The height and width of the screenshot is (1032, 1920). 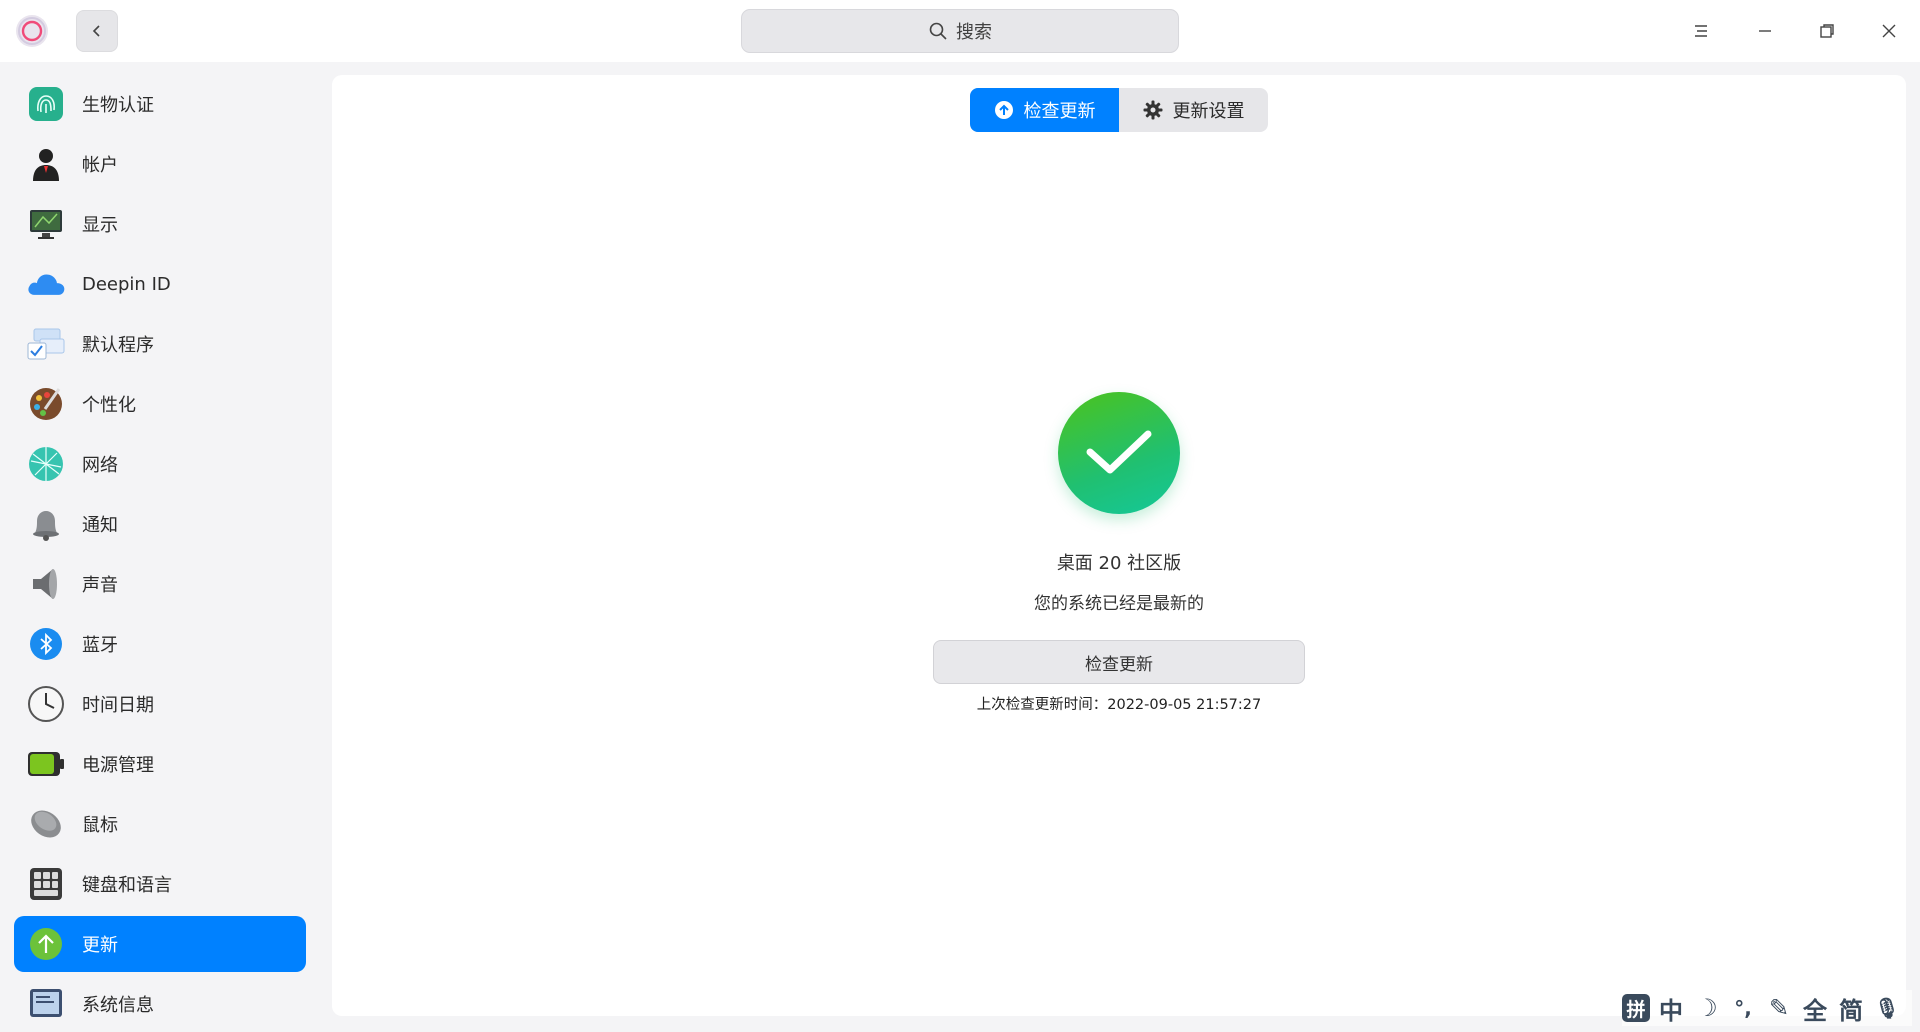 I want to click on menu-icon, so click(x=1701, y=31).